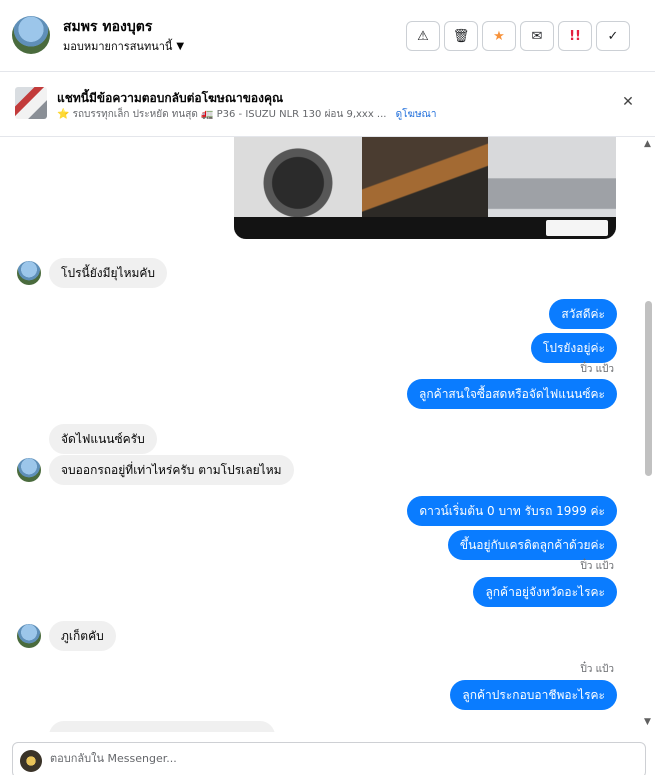 This screenshot has width=655, height=775. What do you see at coordinates (180, 46) in the screenshot?
I see `caret-down-icon: ▼` at bounding box center [180, 46].